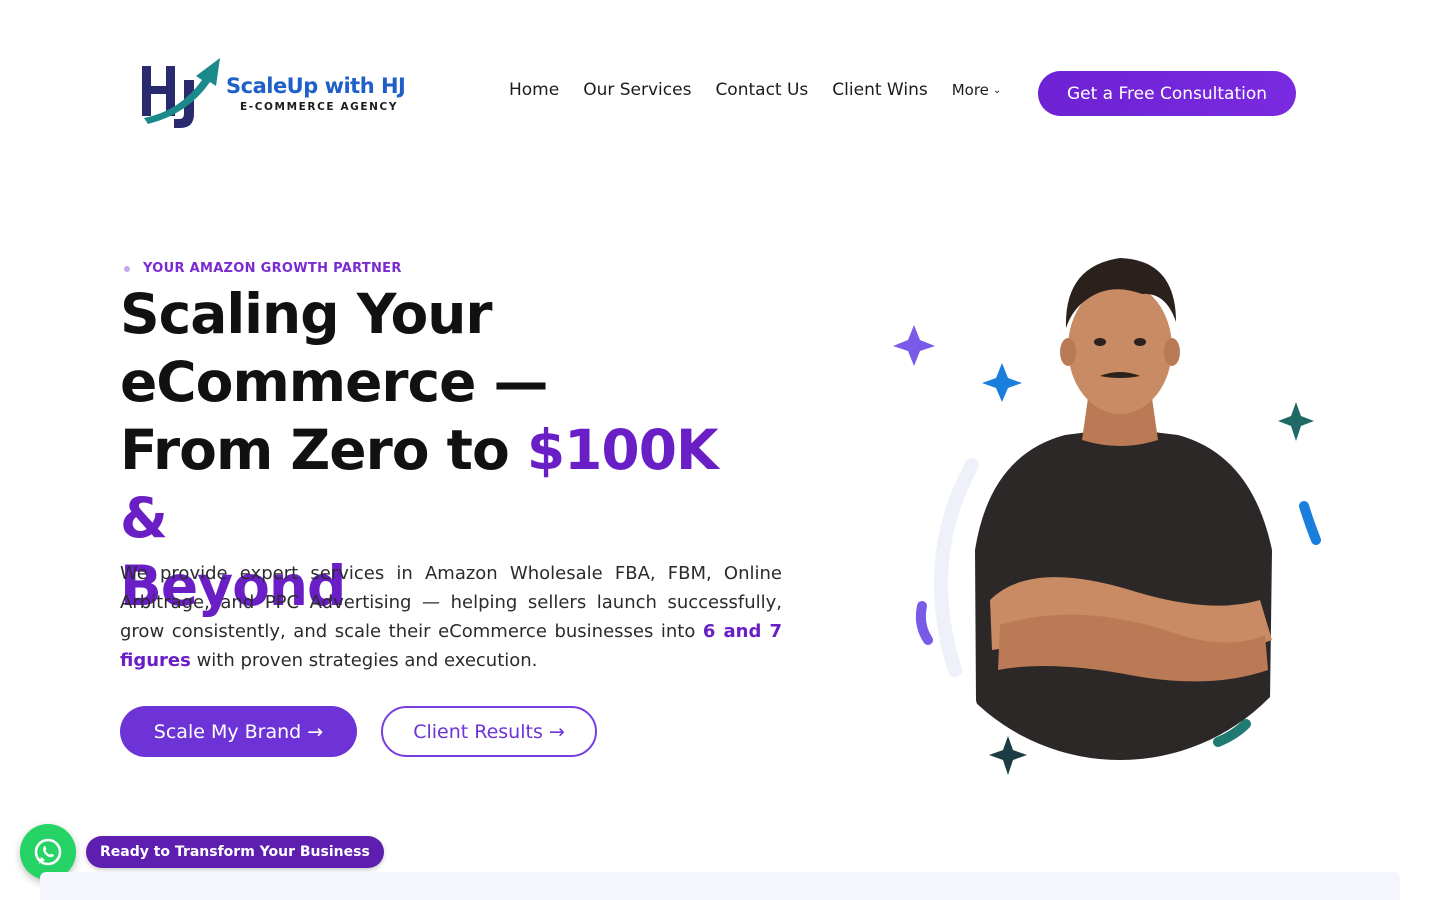  What do you see at coordinates (879, 90) in the screenshot?
I see `nav-client-wins: Client Wins` at bounding box center [879, 90].